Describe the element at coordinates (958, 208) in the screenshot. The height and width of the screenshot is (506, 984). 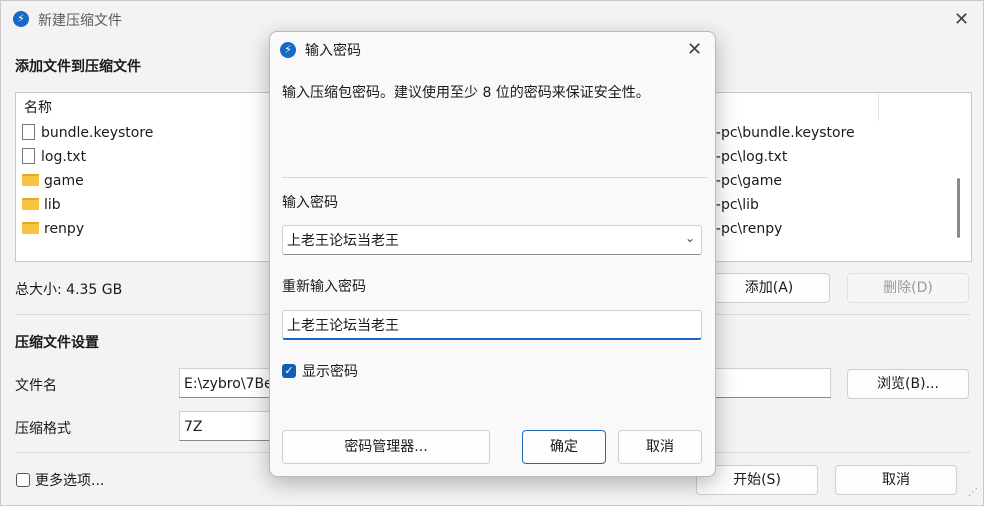
I see `vertical-scrollbar` at that location.